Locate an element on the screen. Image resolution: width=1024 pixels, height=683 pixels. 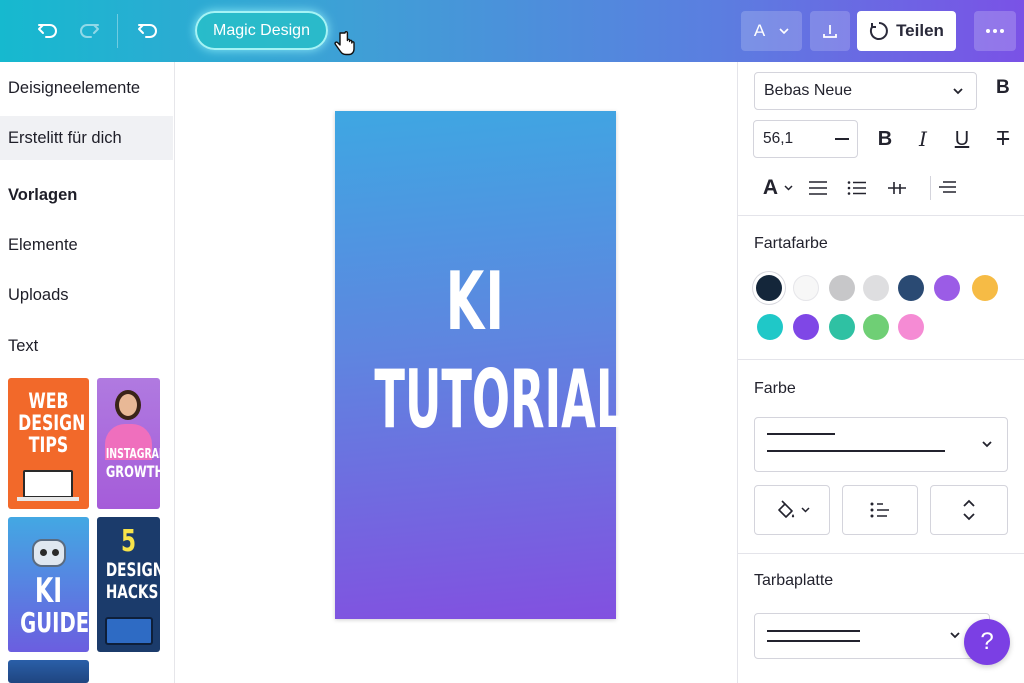
spacing-button is located at coordinates (897, 188).